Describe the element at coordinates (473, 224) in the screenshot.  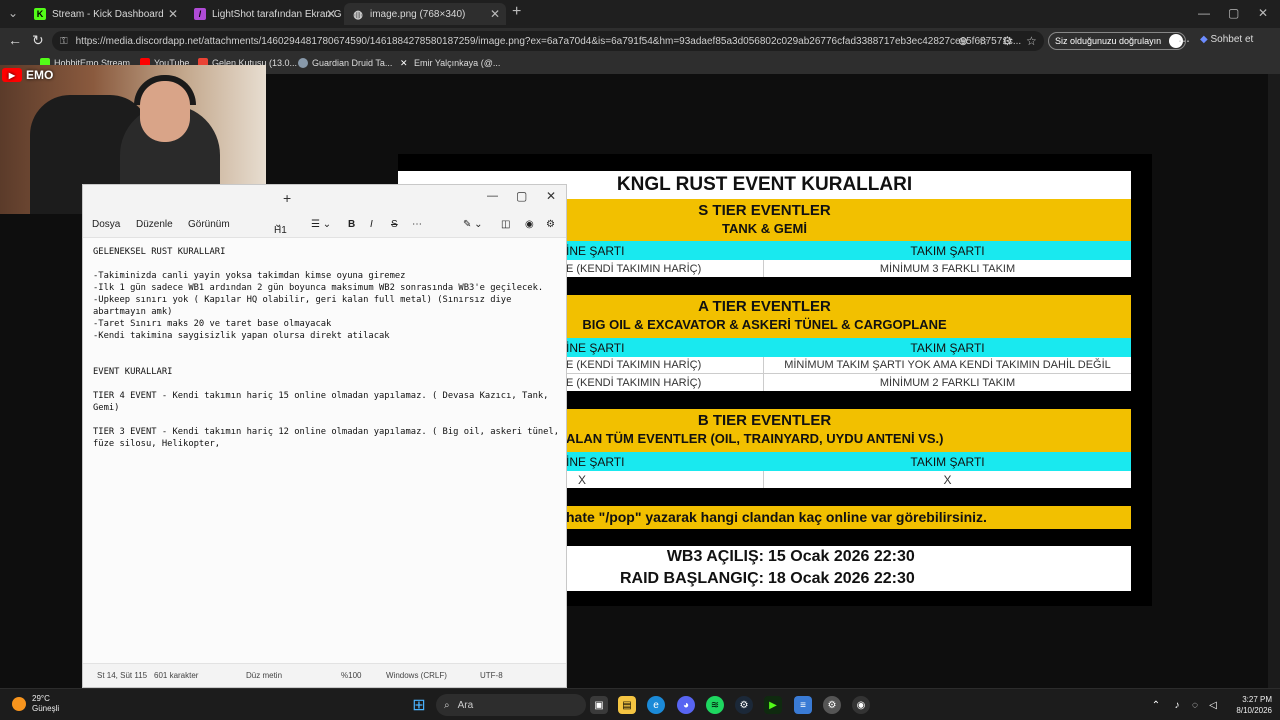
I see `copilot-dropdown-icon: ✎ ⌄` at that location.